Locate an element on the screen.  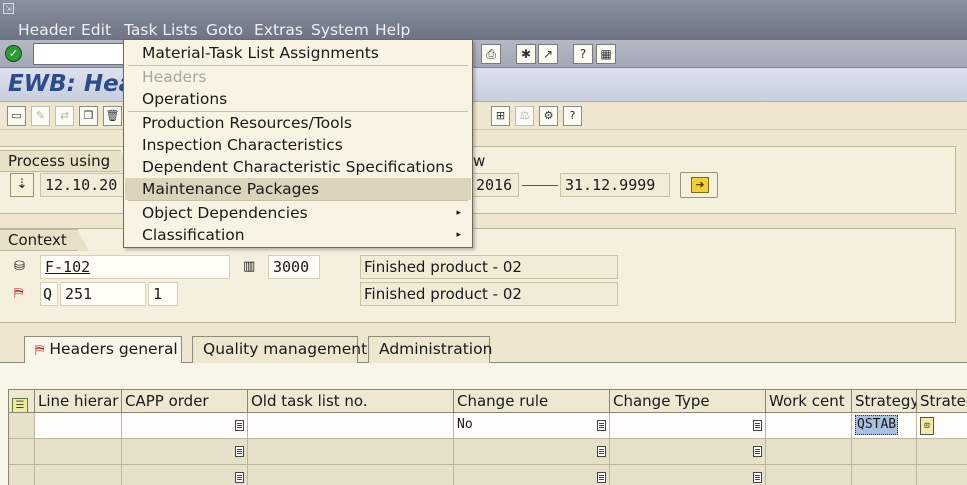
menu-item-maintenance-packages: Maintenance Packages is located at coordinates (298, 189).